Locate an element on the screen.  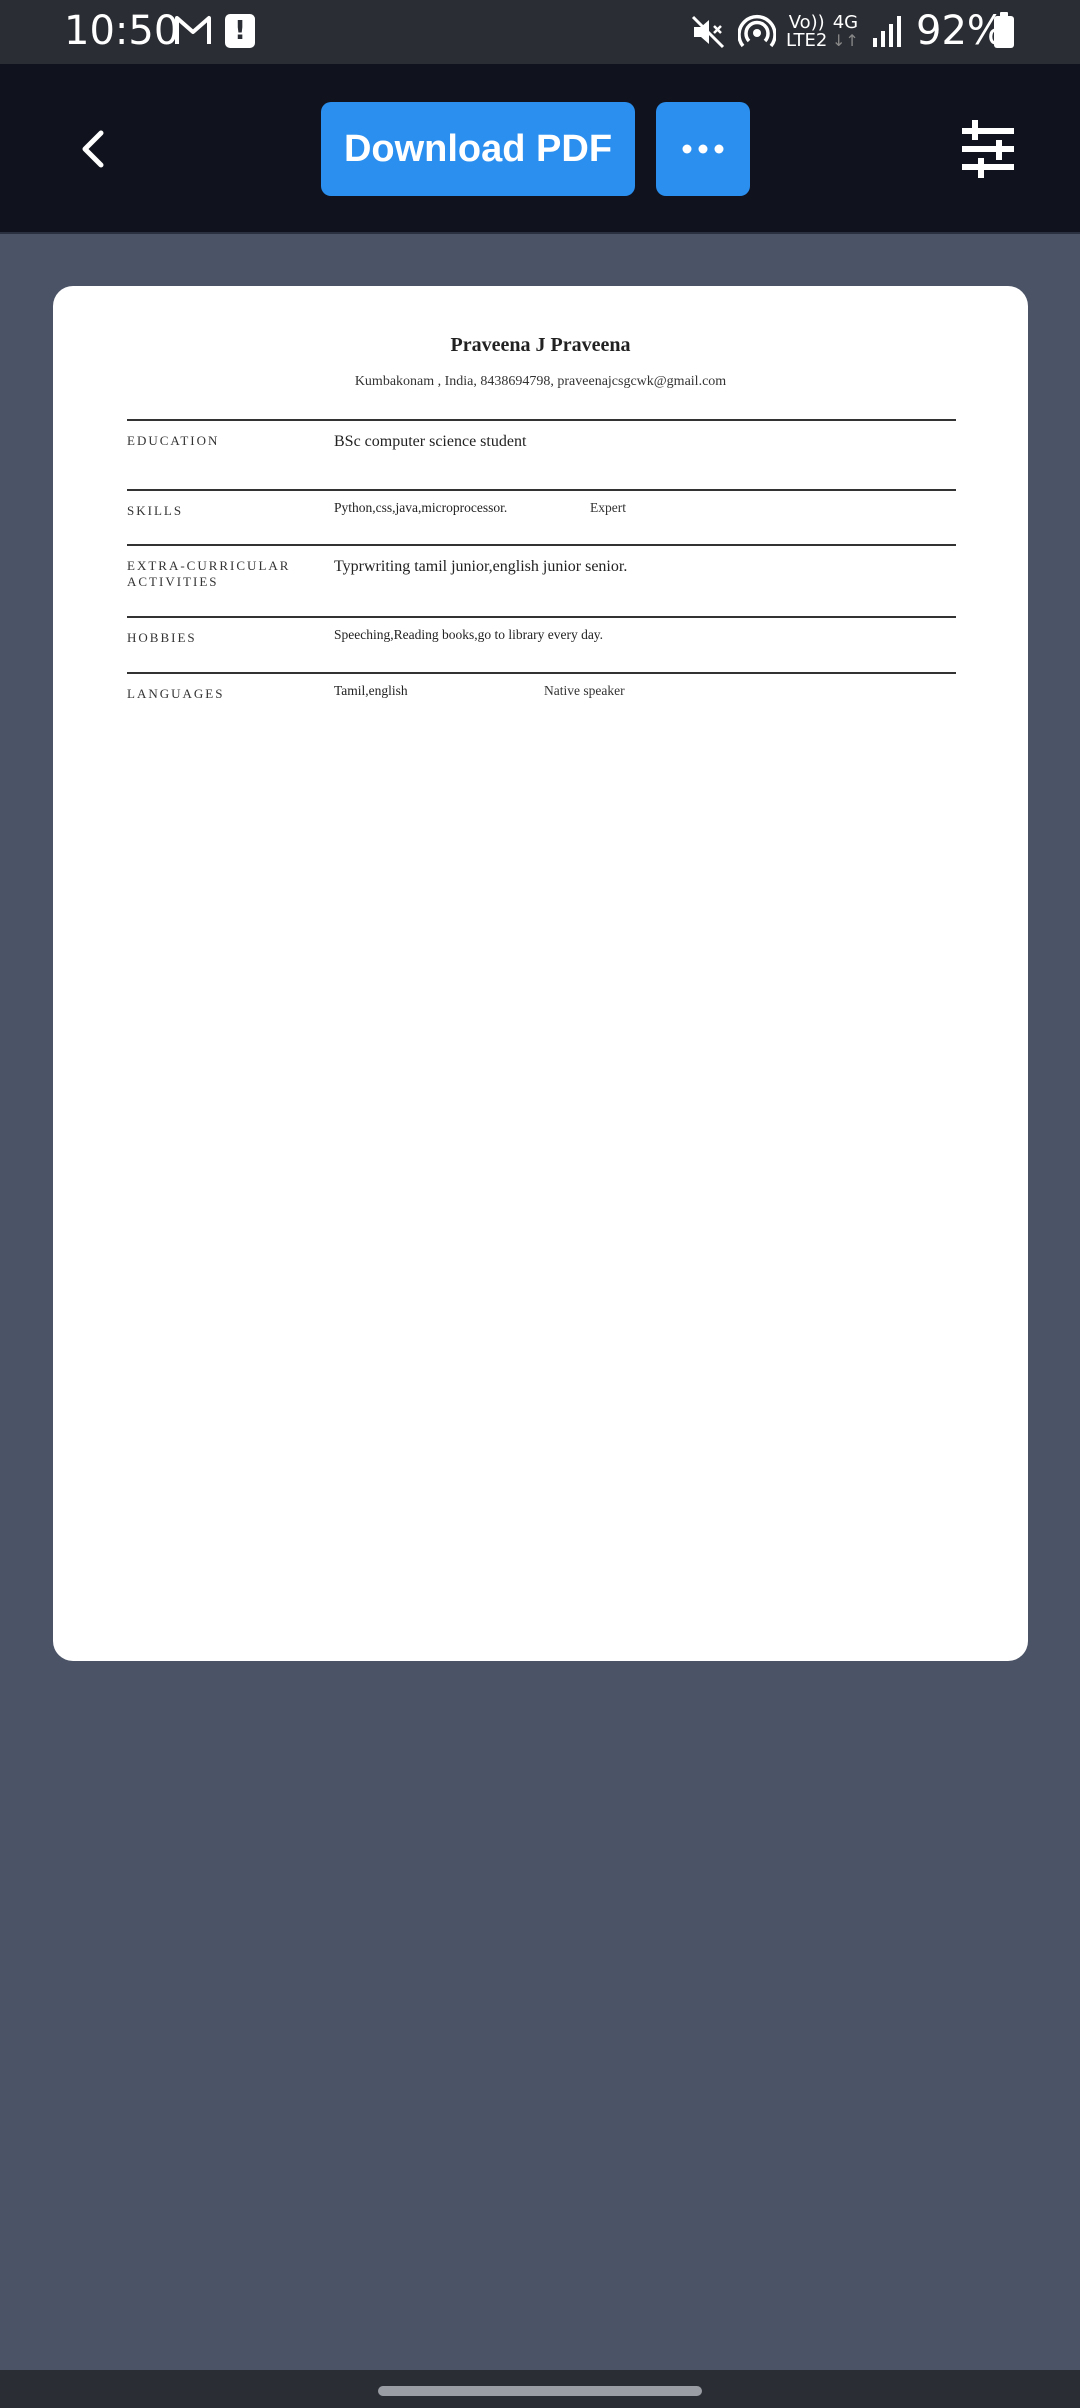
section-label: SKILLS is located at coordinates (155, 510).